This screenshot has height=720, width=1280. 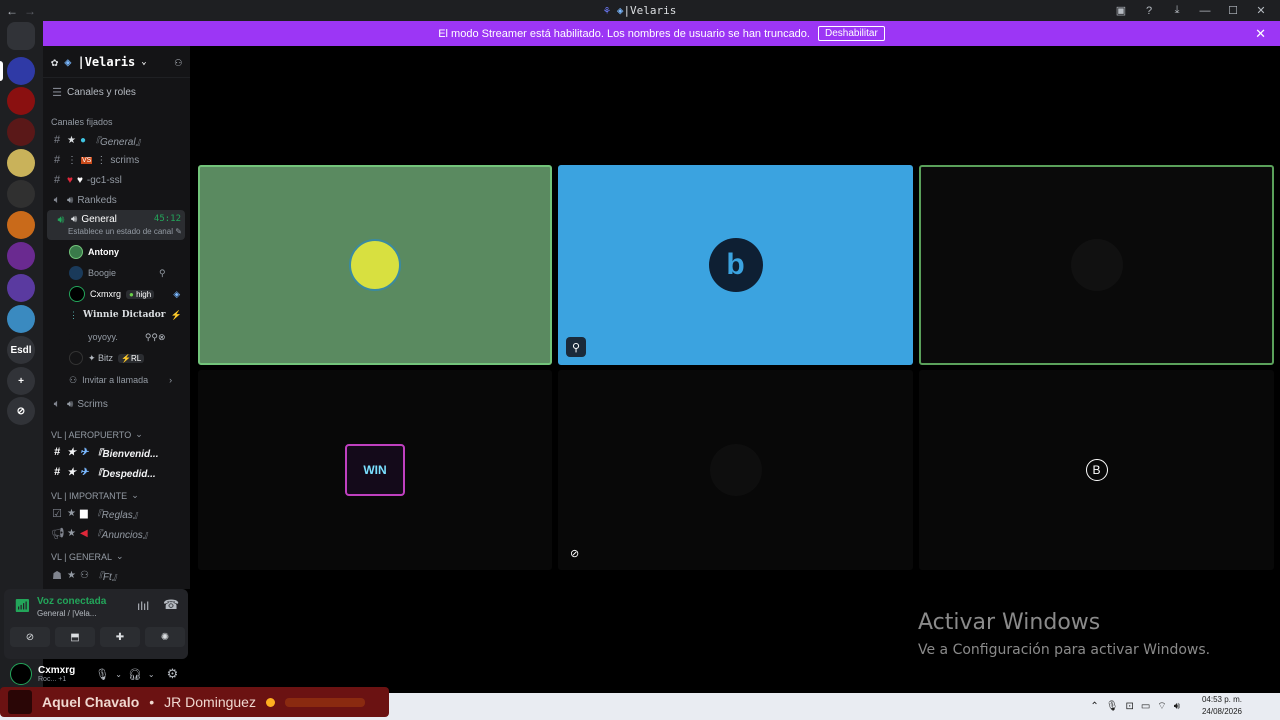 What do you see at coordinates (106, 61) in the screenshot?
I see `server-name: |Velaris` at bounding box center [106, 61].